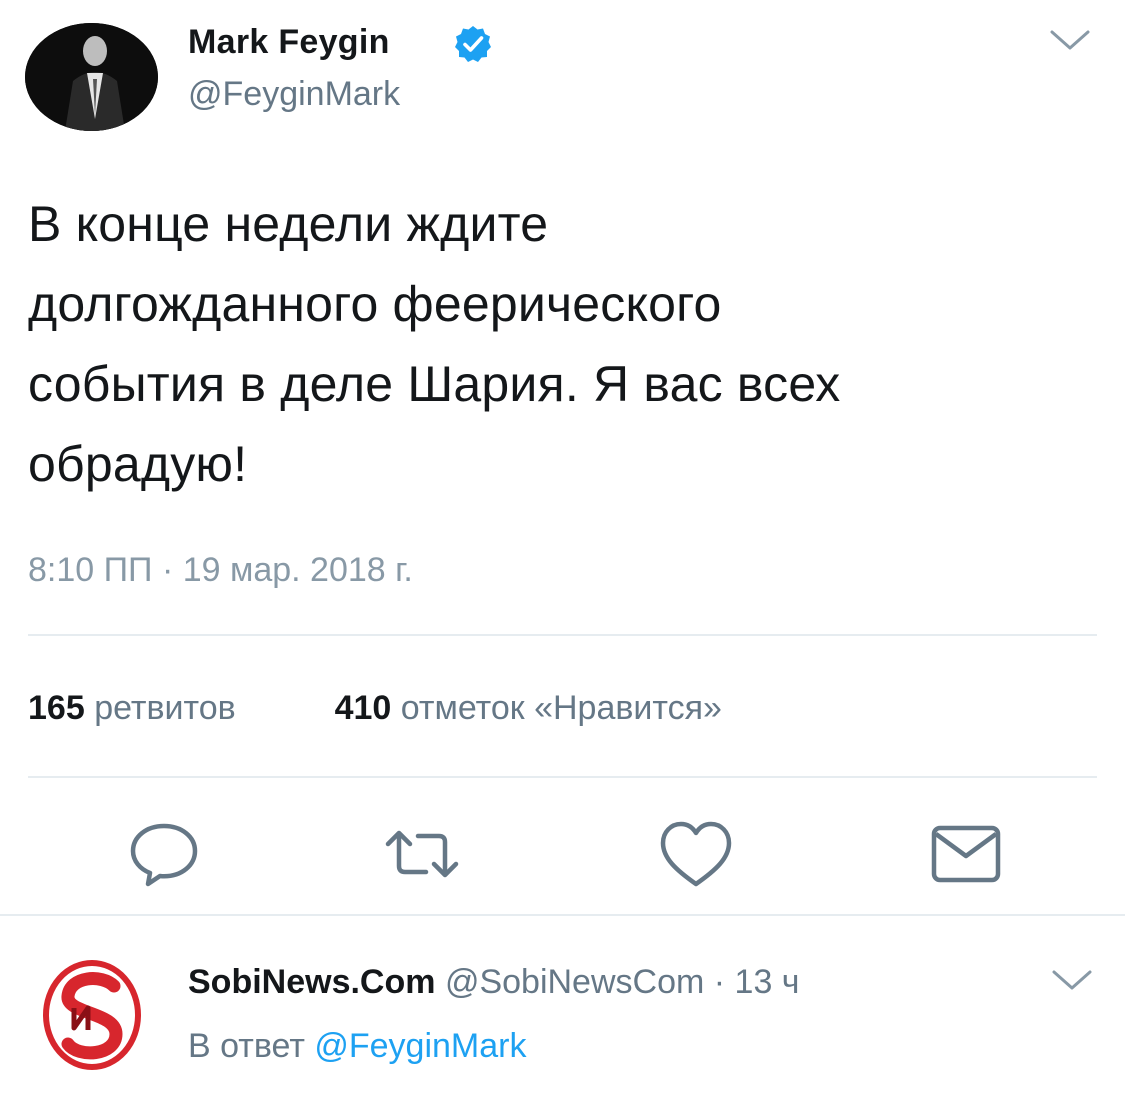 This screenshot has height=1094, width=1125. I want to click on retweet-icon, so click(422, 854).